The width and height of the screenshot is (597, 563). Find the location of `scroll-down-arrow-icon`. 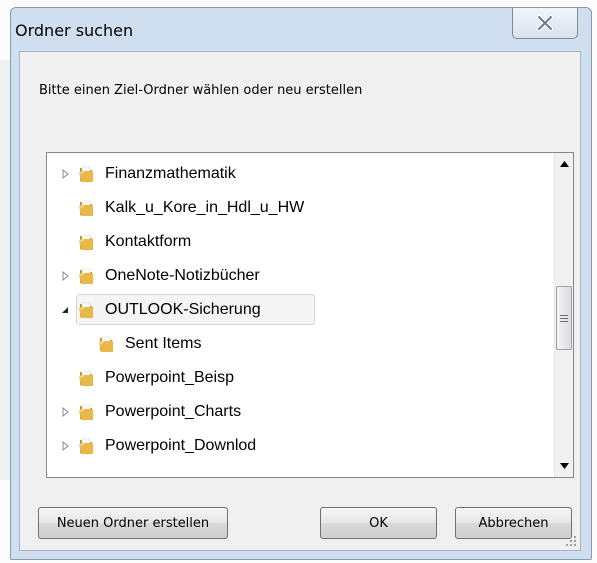

scroll-down-arrow-icon is located at coordinates (564, 466).